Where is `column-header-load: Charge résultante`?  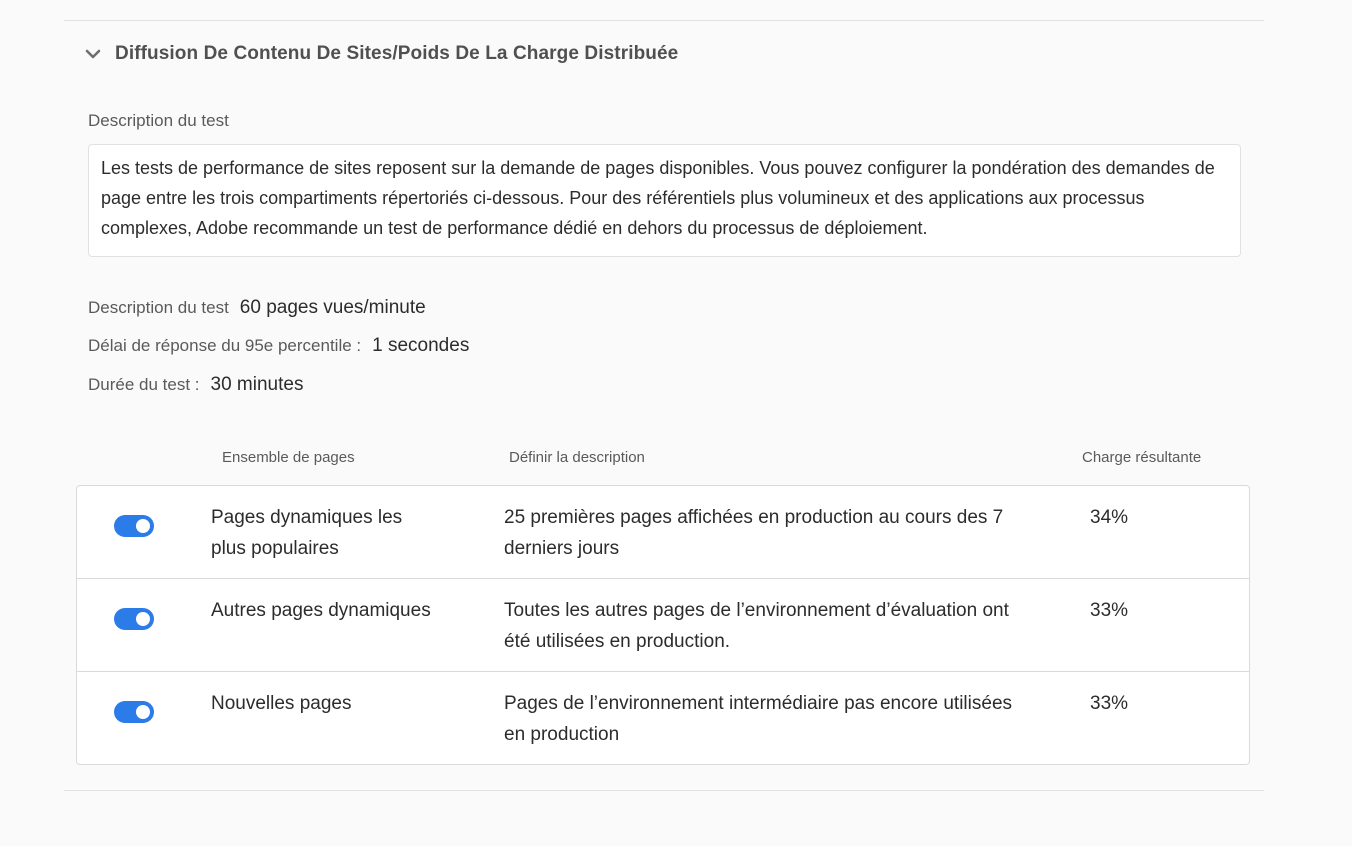 column-header-load: Charge résultante is located at coordinates (1142, 457).